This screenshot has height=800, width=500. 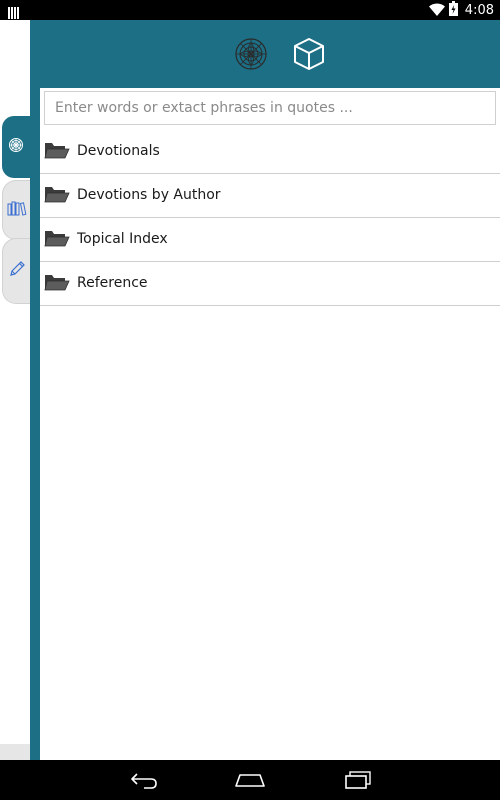 I want to click on tab-notes, so click(x=16, y=271).